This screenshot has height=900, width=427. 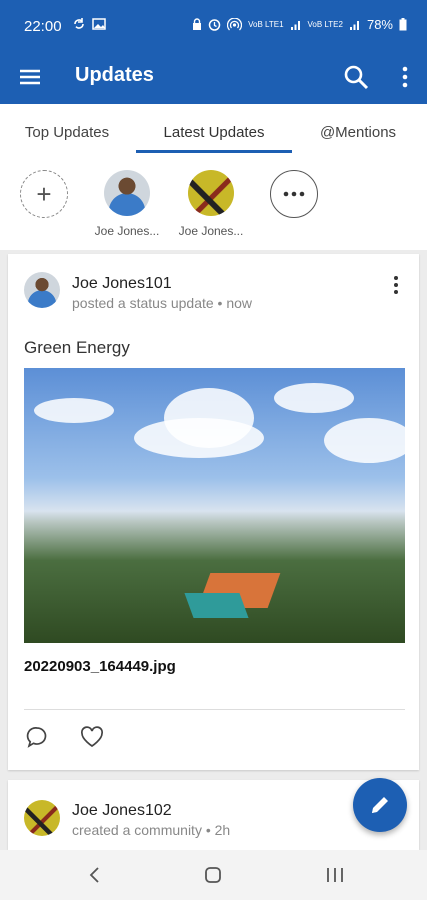 I want to click on more-people, so click(x=294, y=194).